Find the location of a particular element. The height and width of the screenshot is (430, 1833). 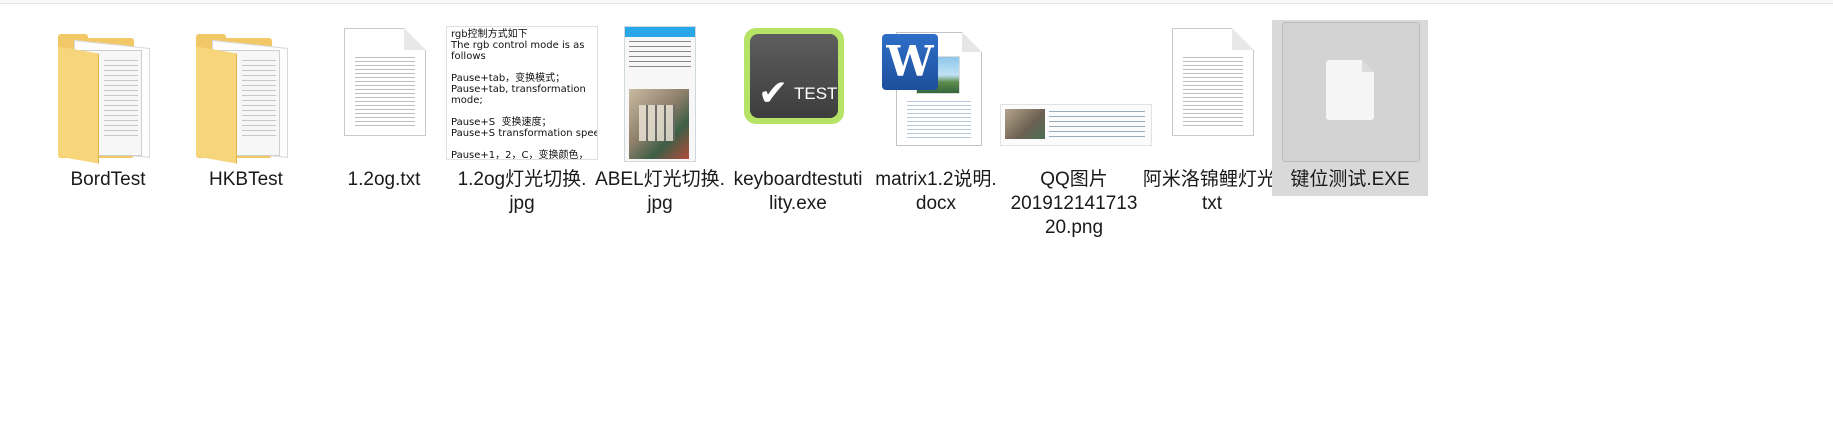

thumbnail-text-line: mode; is located at coordinates (467, 100).